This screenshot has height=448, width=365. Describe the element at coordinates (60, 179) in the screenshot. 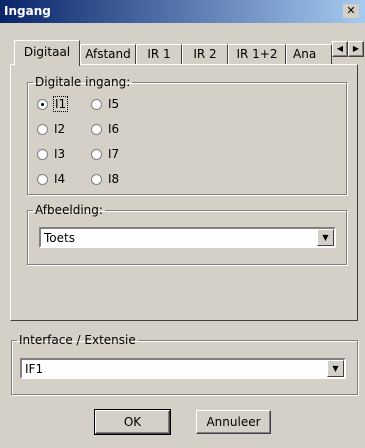

I see `radio-label: I4` at that location.